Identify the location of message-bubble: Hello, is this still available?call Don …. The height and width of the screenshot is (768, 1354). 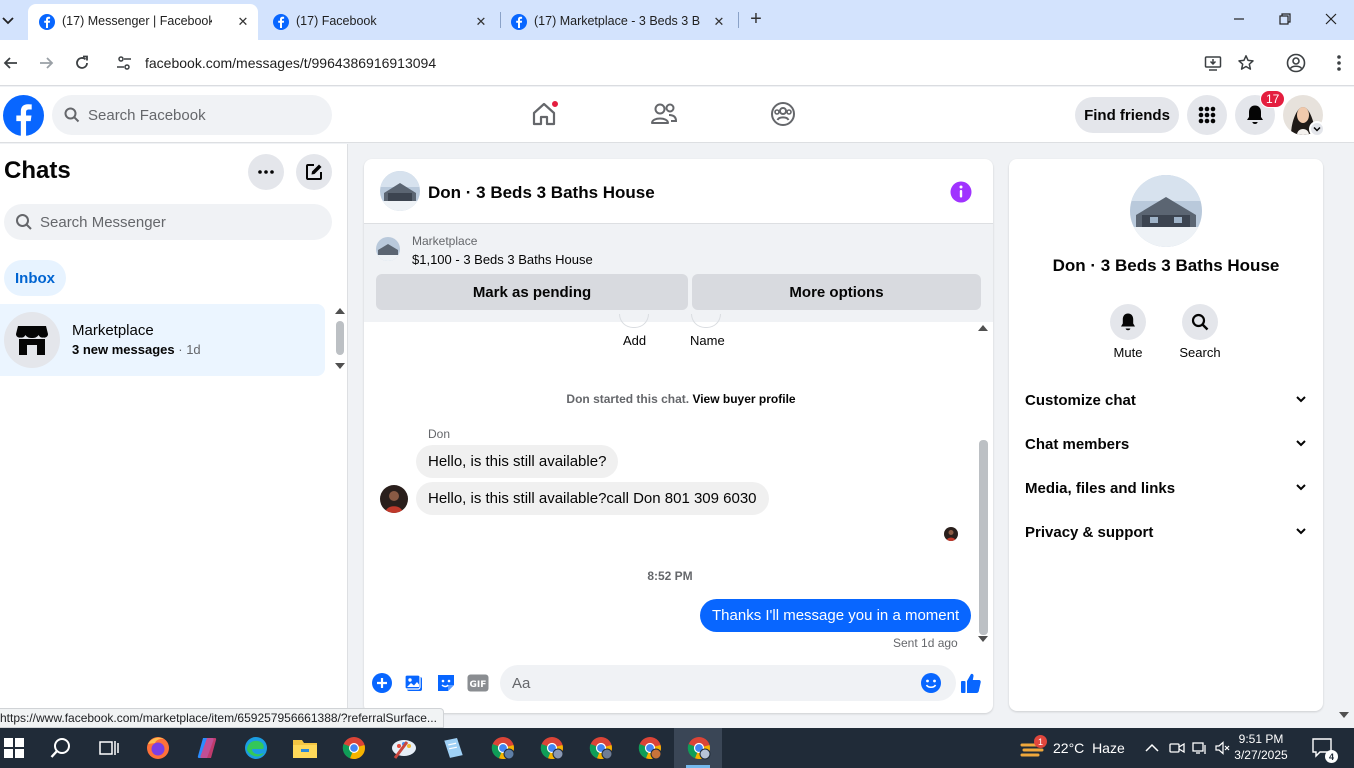
(592, 498).